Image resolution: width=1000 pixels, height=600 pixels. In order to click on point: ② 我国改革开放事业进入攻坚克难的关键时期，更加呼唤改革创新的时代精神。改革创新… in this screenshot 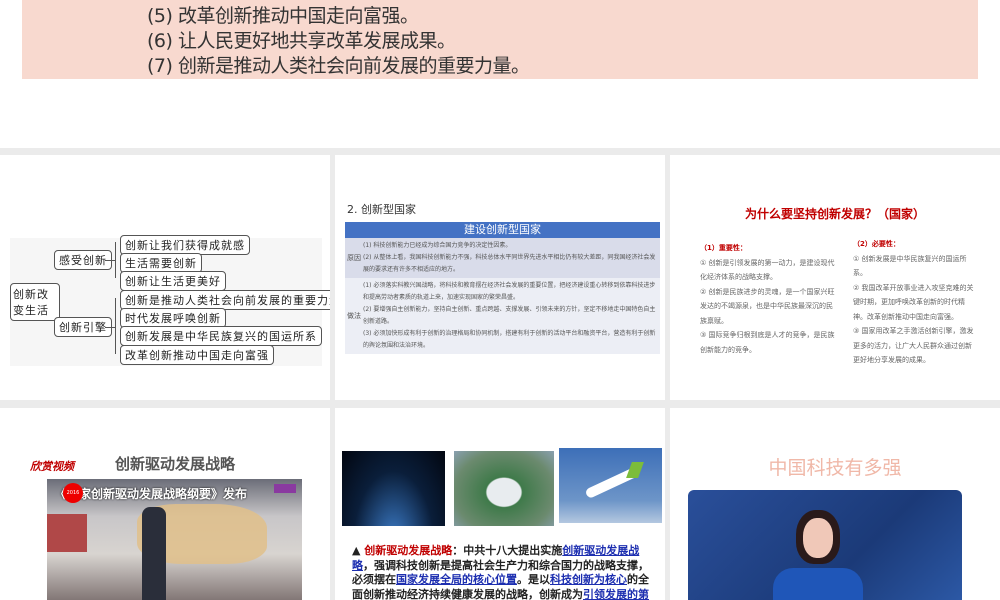, I will do `click(913, 302)`.